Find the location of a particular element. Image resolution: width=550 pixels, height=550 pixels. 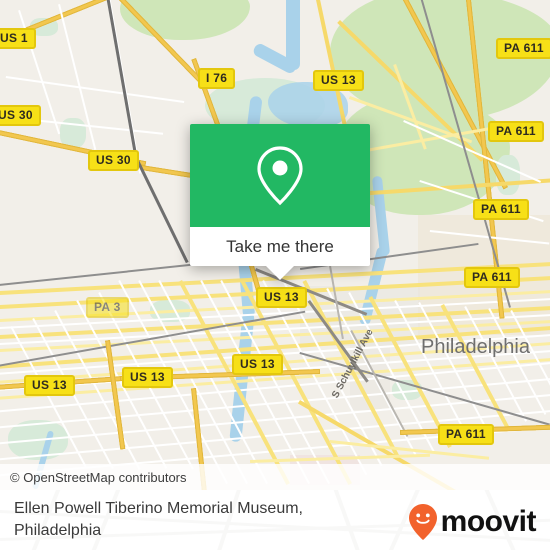

map-attribution-bar: © OpenStreetMap contributors is located at coordinates (275, 477).